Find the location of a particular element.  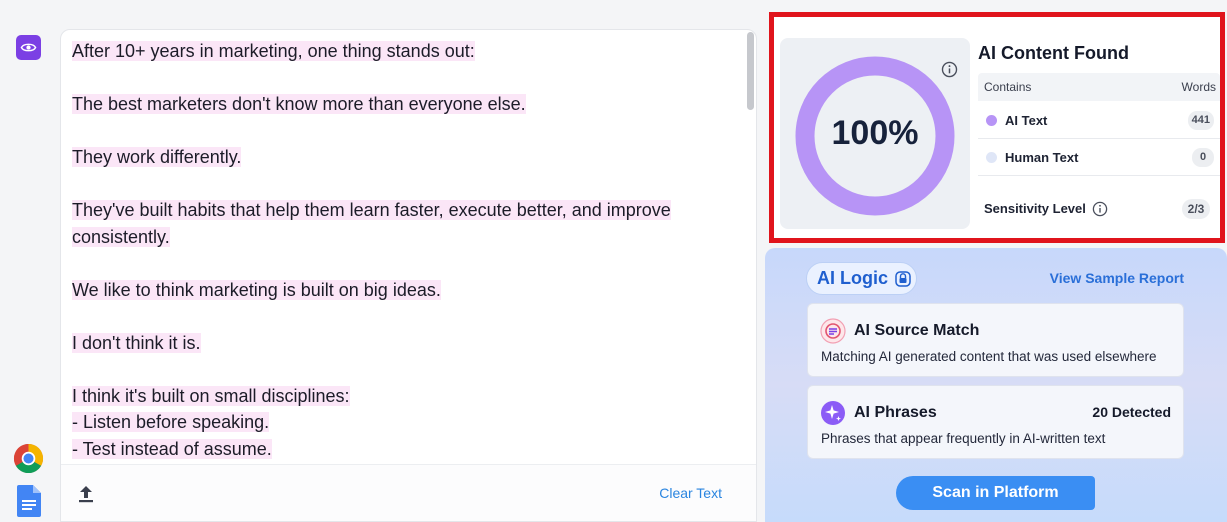

sensitivity-info-icon is located at coordinates (1100, 209).